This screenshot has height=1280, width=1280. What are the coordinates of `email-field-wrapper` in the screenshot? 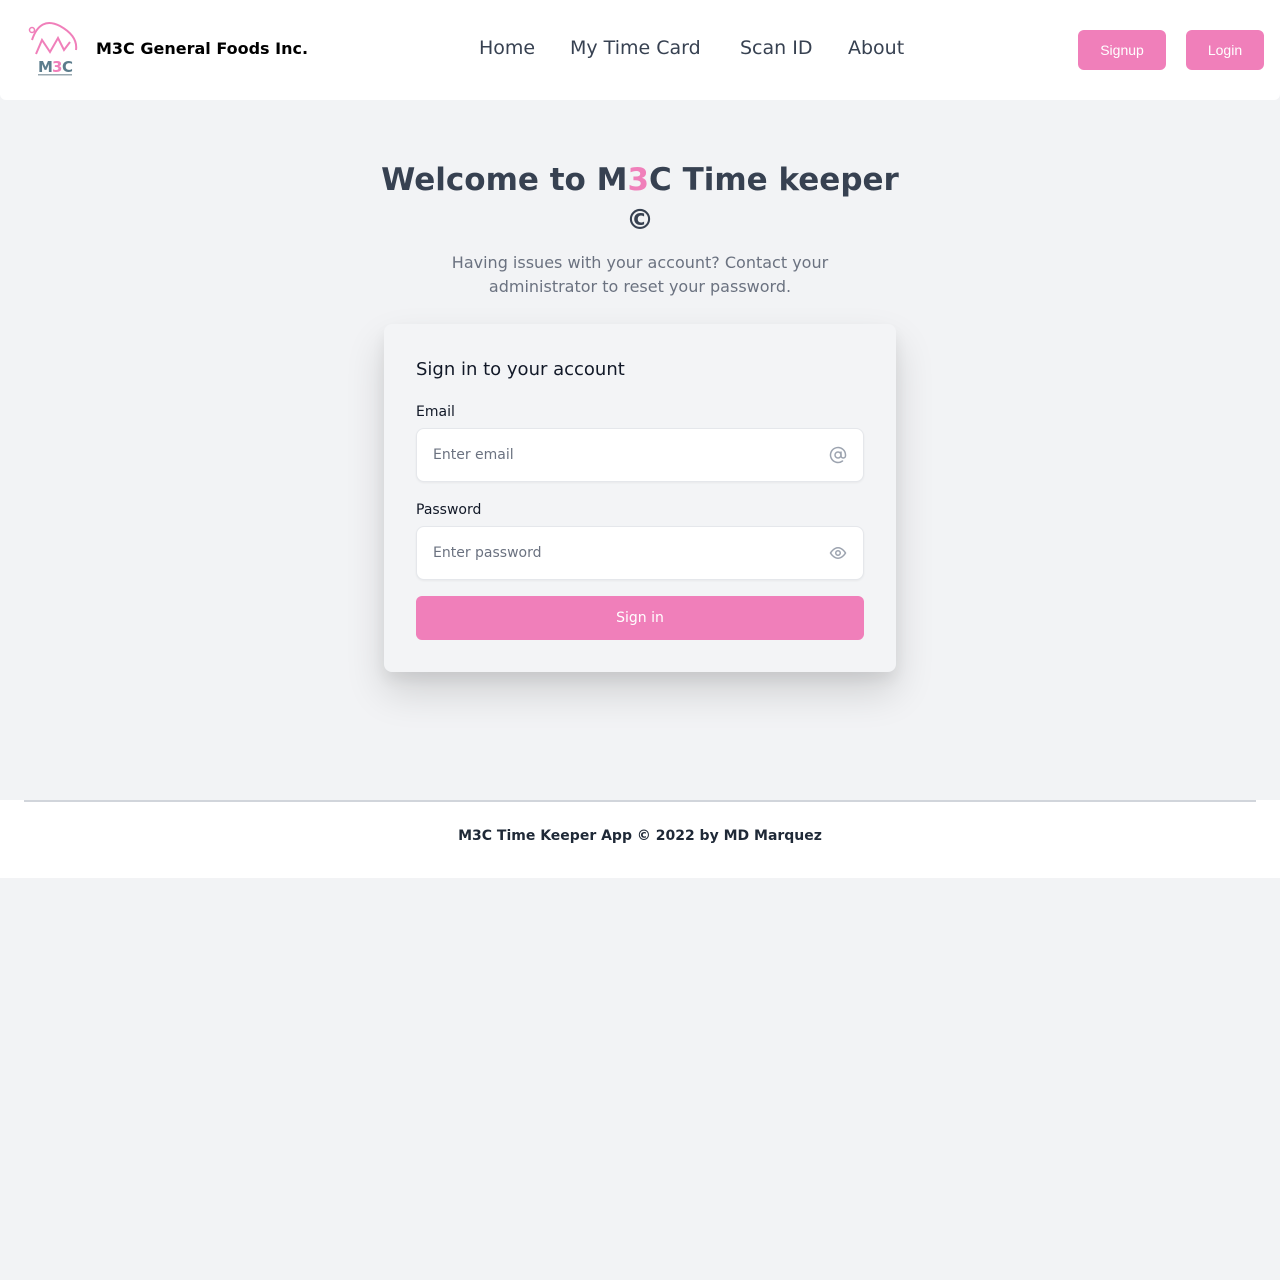 It's located at (640, 455).